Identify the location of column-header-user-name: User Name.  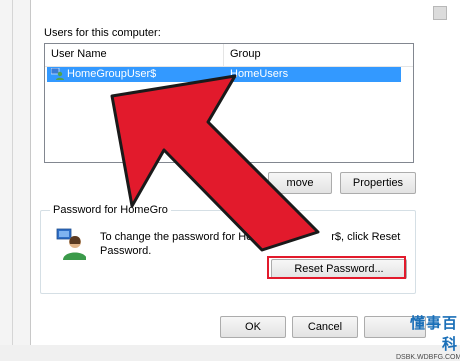
(79, 54).